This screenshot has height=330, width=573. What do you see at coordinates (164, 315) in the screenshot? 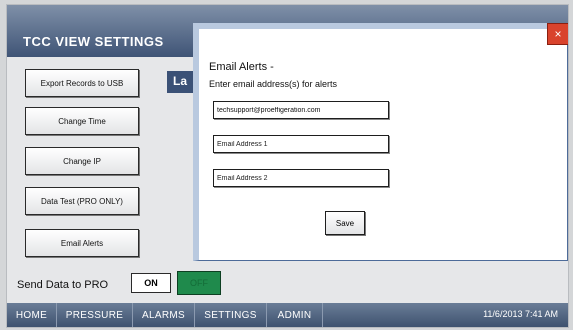
I see `nav-alarms: ALARMS` at bounding box center [164, 315].